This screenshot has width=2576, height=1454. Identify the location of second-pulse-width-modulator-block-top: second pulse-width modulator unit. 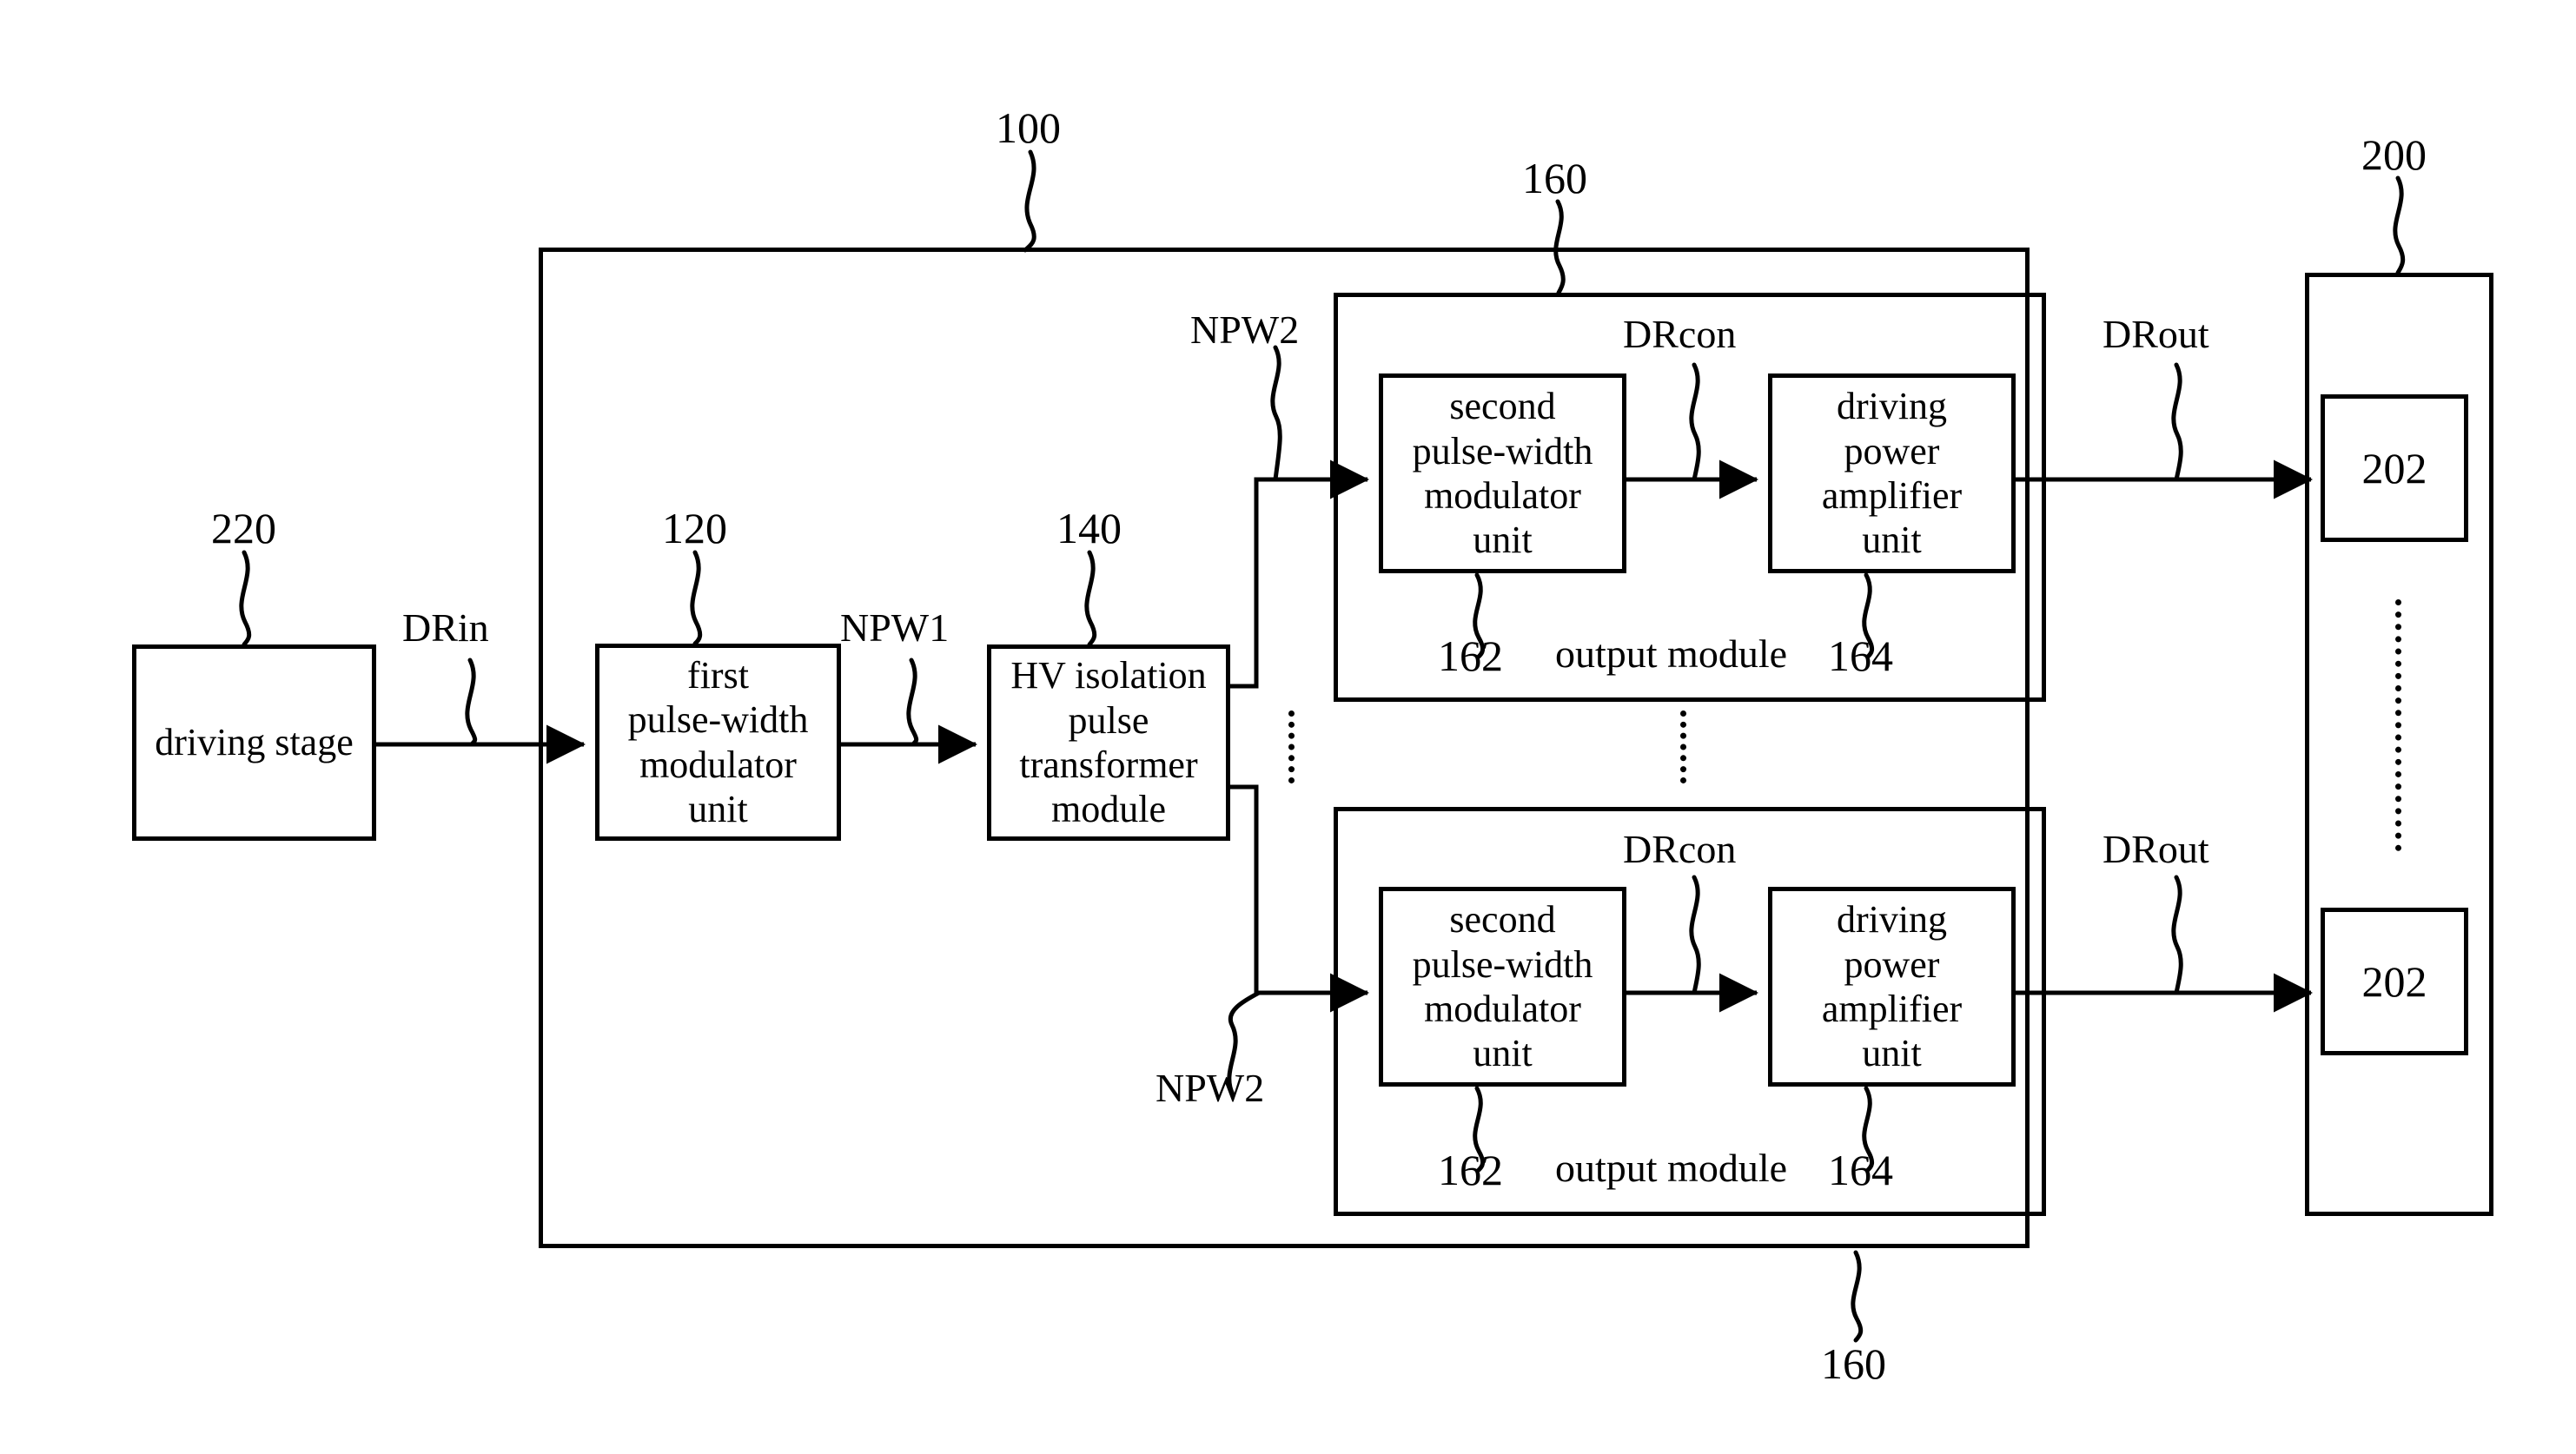
(1502, 473).